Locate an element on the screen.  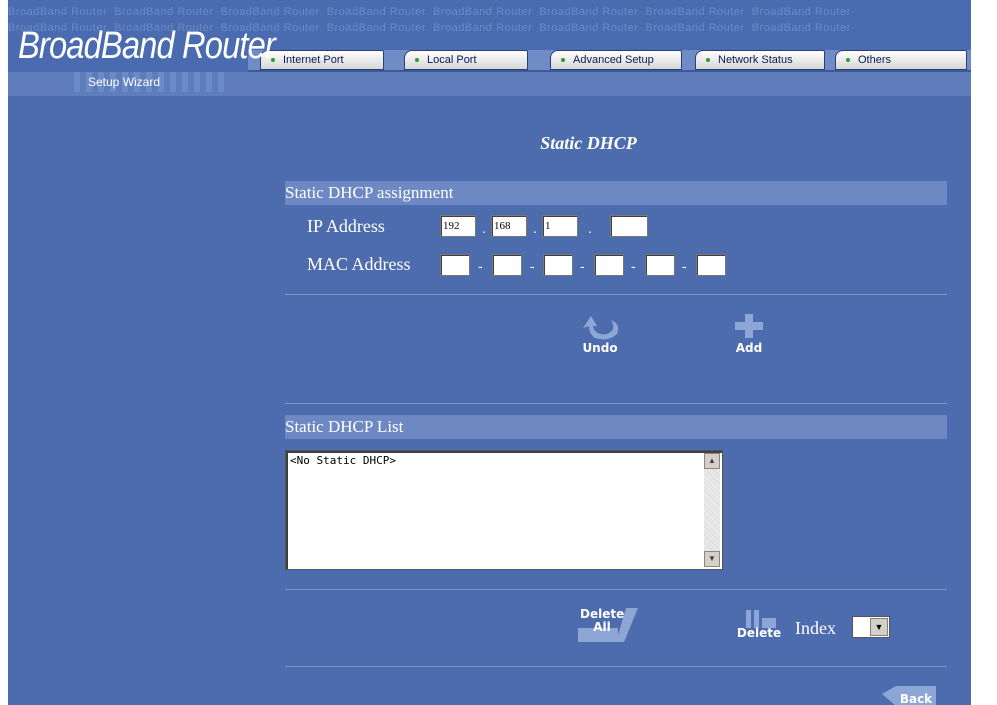
back-label: Back is located at coordinates (916, 698).